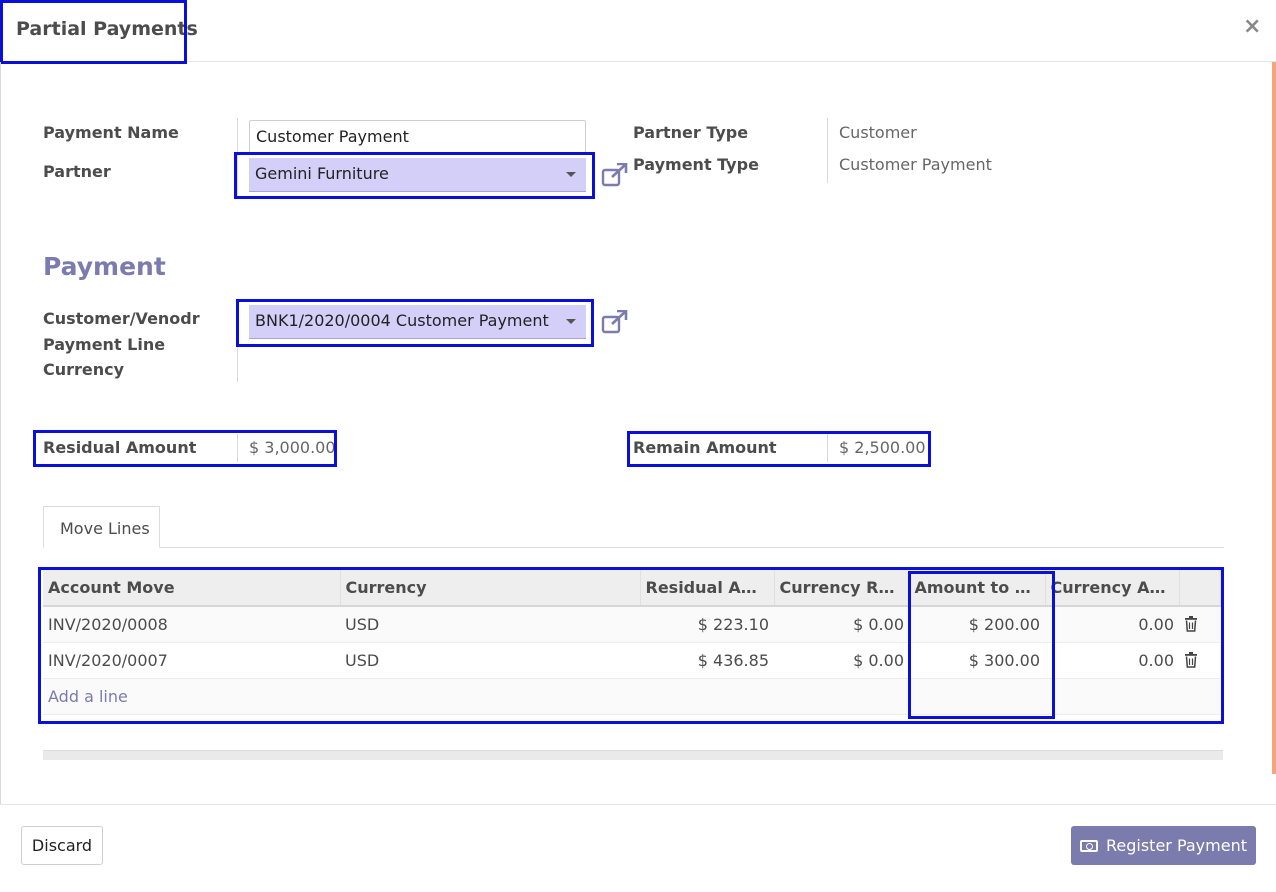  What do you see at coordinates (691, 132) in the screenshot?
I see `partner-type-label: Partner Type` at bounding box center [691, 132].